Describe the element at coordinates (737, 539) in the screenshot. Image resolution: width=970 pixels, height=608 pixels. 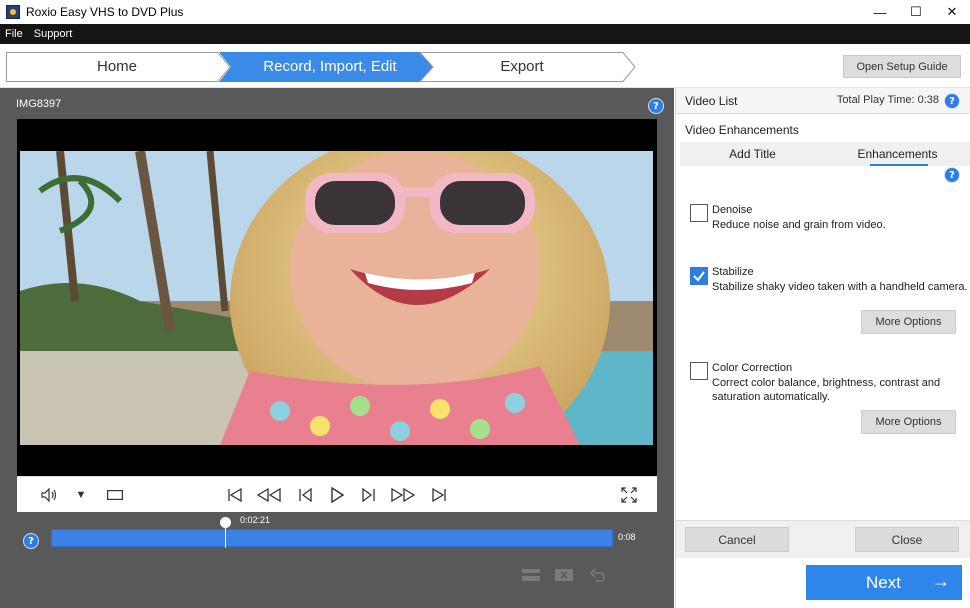
I see `cancel-button: Cancel` at that location.